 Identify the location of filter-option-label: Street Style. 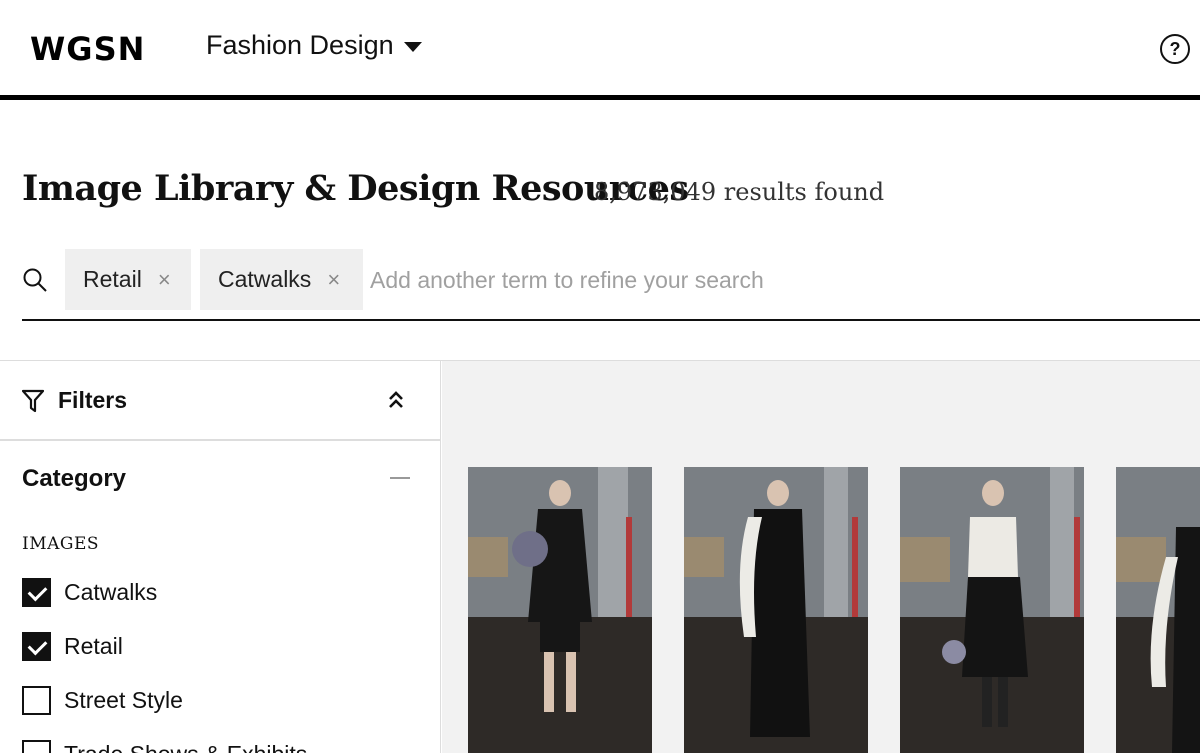
(123, 700).